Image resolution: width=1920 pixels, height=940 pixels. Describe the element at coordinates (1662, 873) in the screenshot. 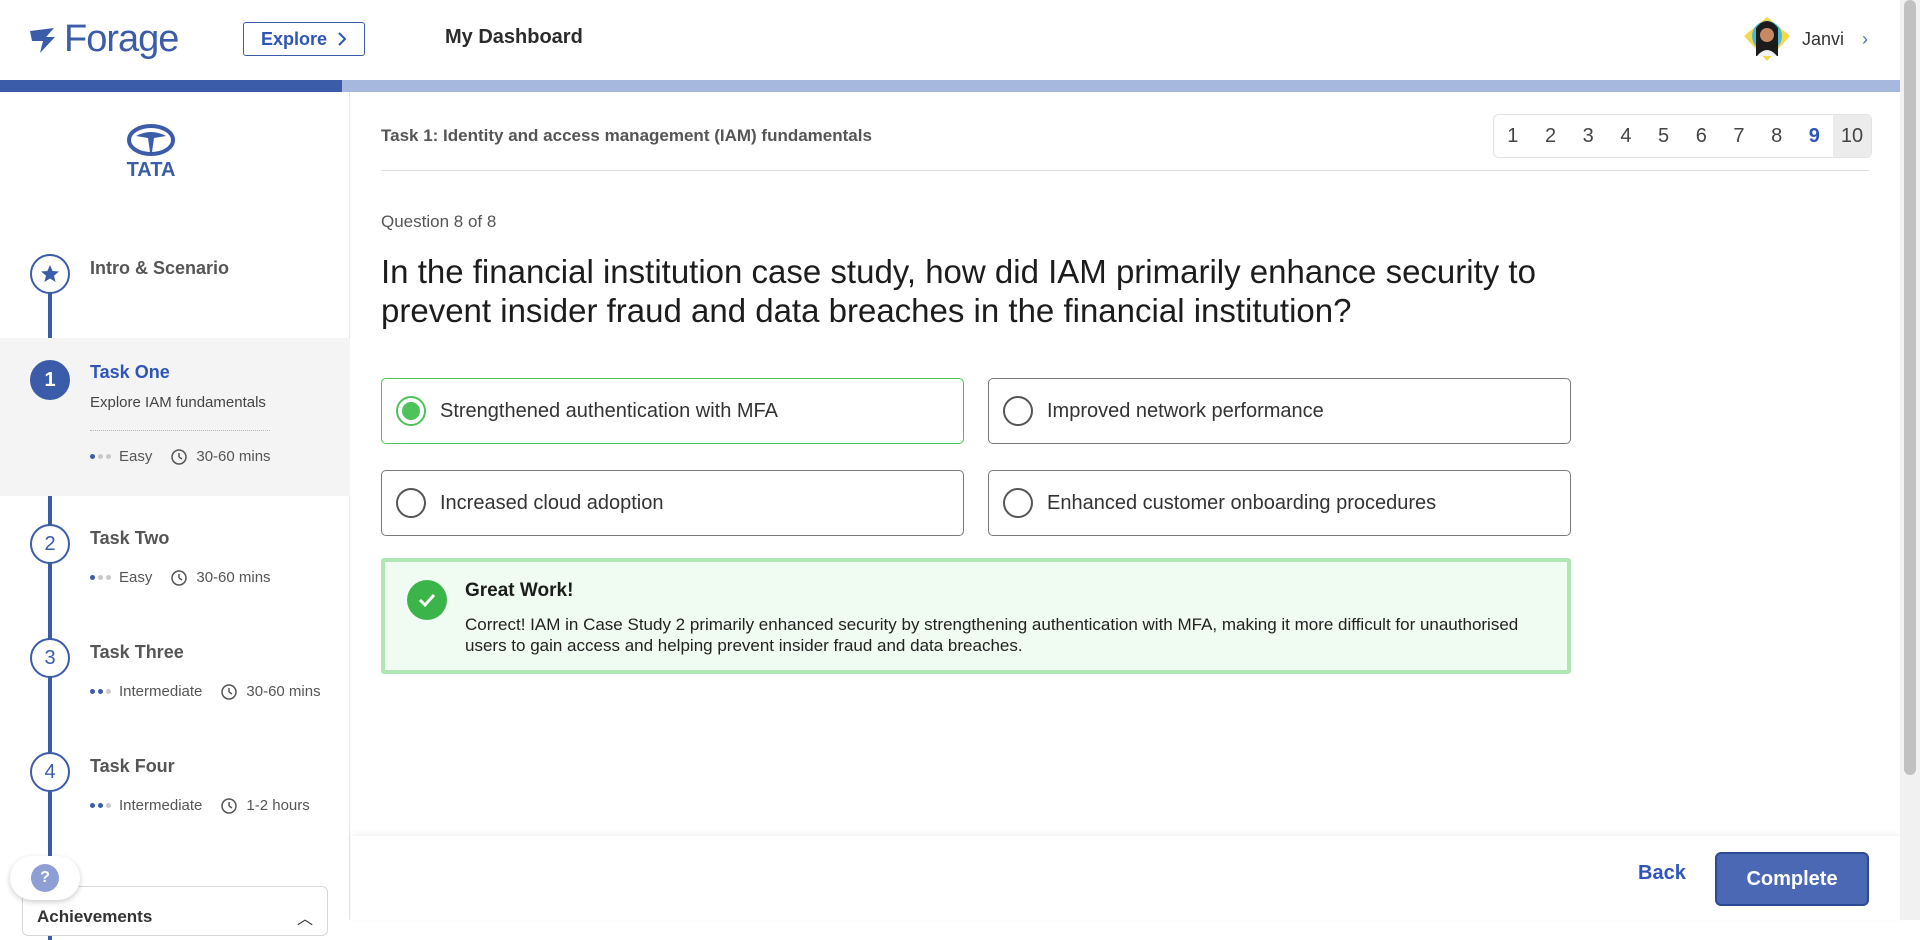

I see `back-button: Back` at that location.